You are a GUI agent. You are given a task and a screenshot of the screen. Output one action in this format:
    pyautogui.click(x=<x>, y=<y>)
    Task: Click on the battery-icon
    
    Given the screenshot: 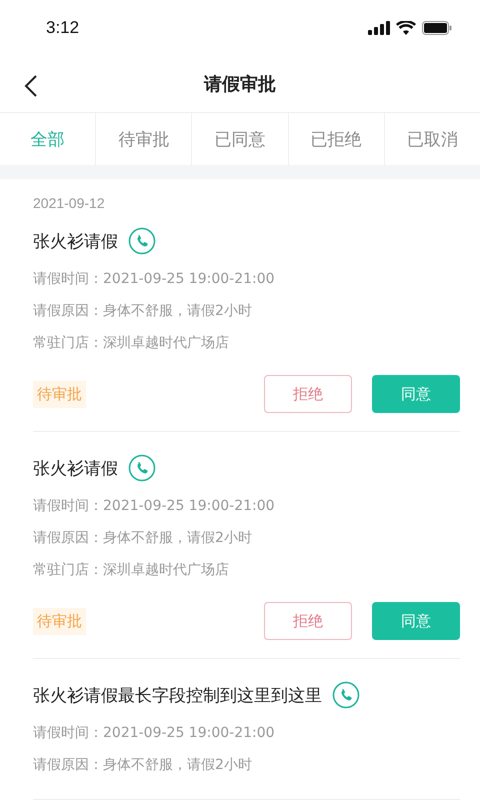 What is the action you would take?
    pyautogui.click(x=437, y=28)
    